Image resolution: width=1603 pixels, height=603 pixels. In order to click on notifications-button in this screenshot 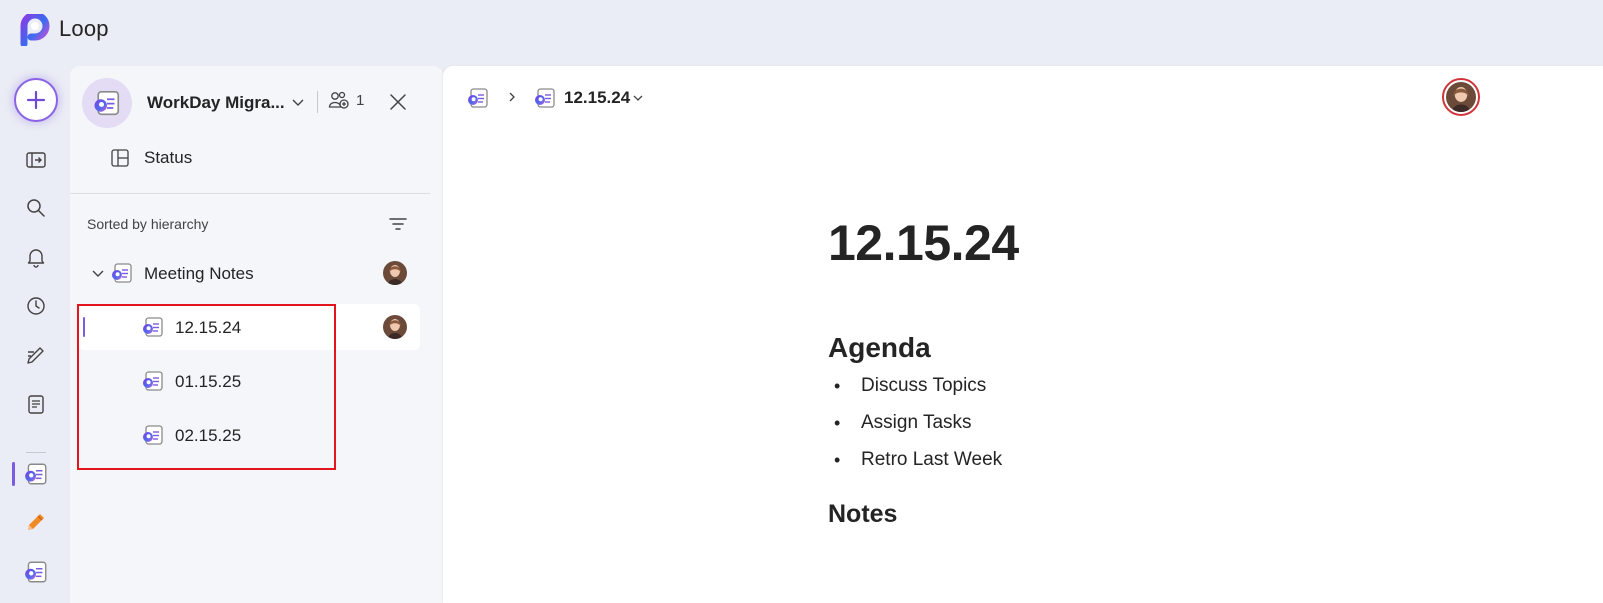, I will do `click(36, 257)`.